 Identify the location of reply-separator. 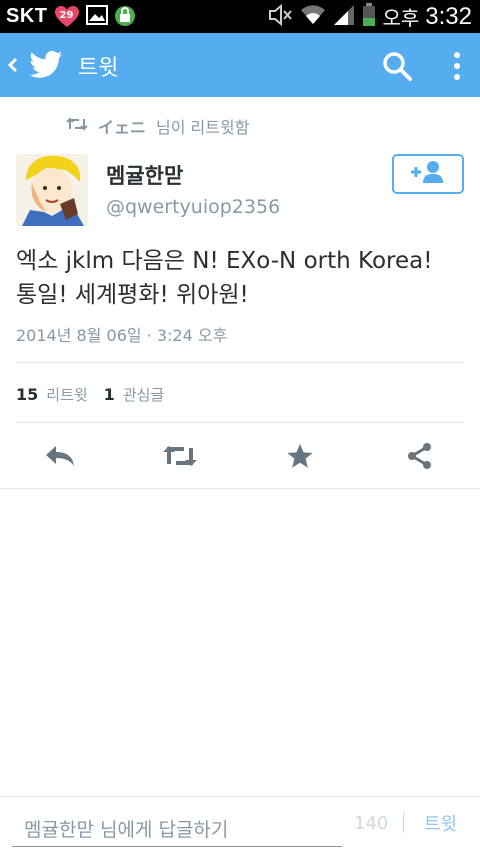
(403, 823).